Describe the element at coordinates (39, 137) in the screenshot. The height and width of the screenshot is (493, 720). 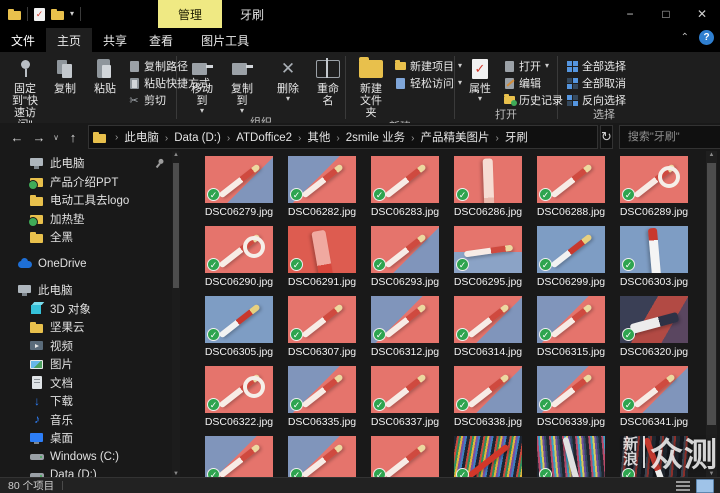
I see `forward-button: →` at that location.